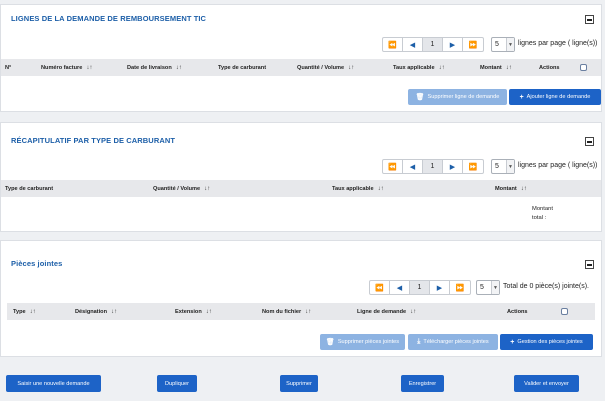 This screenshot has width=605, height=401. What do you see at coordinates (8, 67) in the screenshot?
I see `col-number: N°` at bounding box center [8, 67].